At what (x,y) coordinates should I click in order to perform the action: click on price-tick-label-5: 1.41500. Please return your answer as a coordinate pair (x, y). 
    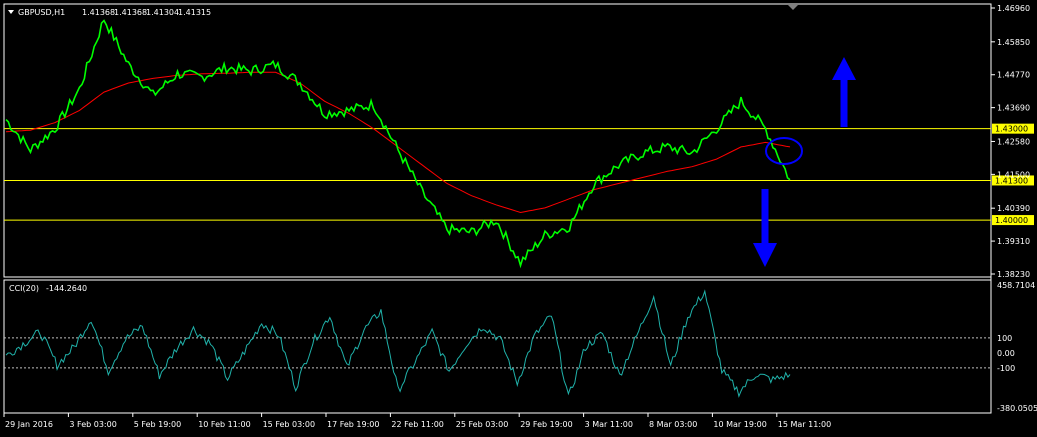
    Looking at the image, I should click on (1013, 174).